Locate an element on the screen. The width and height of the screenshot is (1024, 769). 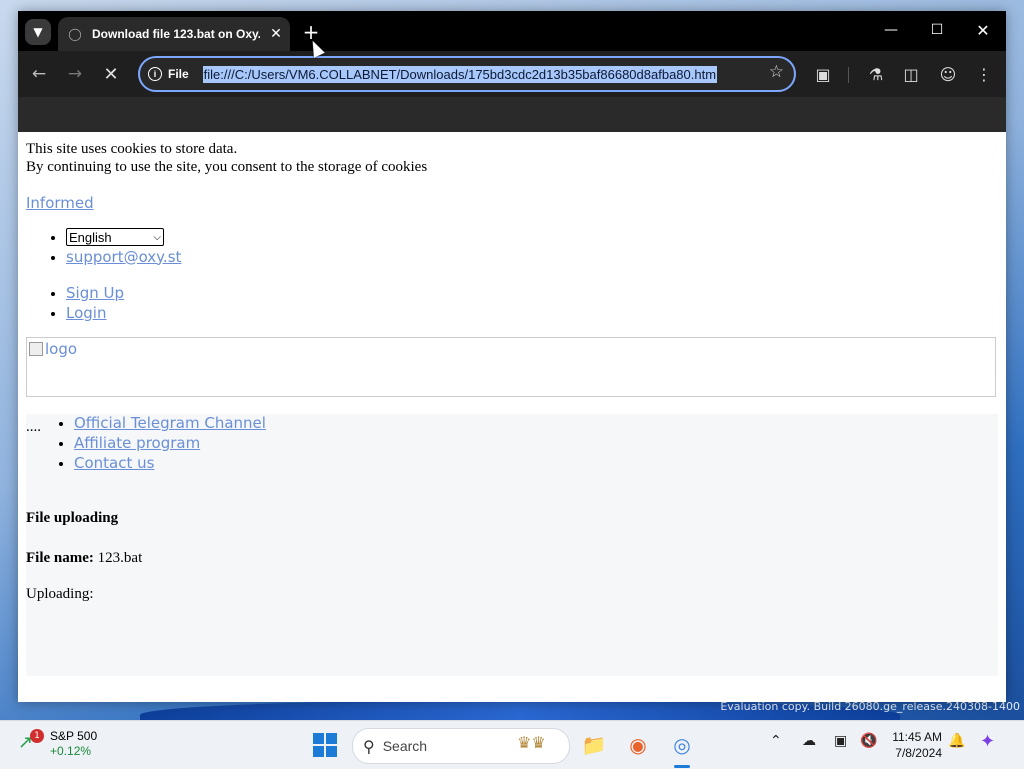
notification-badge: 1 is located at coordinates (37, 736).